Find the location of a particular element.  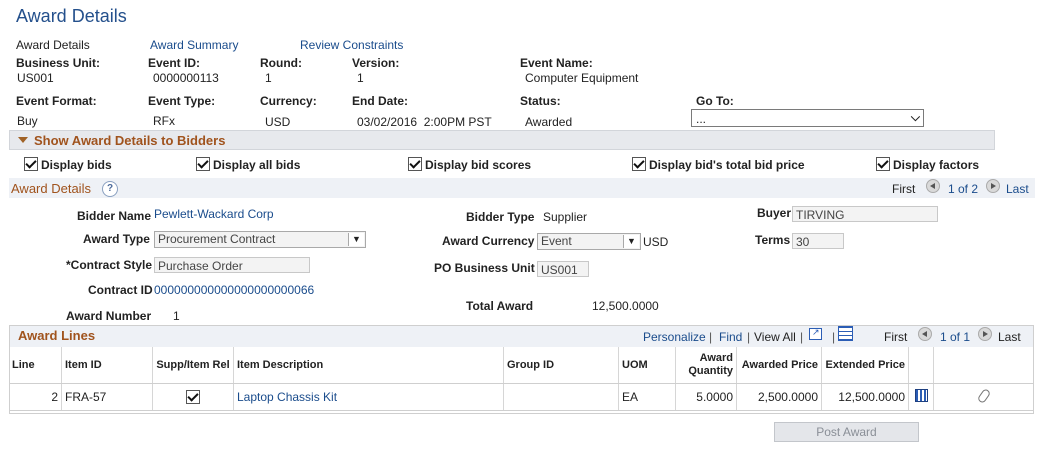

cell-attach is located at coordinates (983, 397).